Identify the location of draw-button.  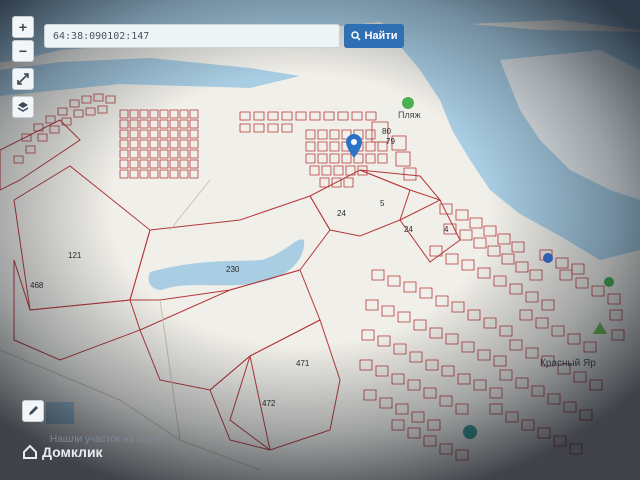
(33, 411).